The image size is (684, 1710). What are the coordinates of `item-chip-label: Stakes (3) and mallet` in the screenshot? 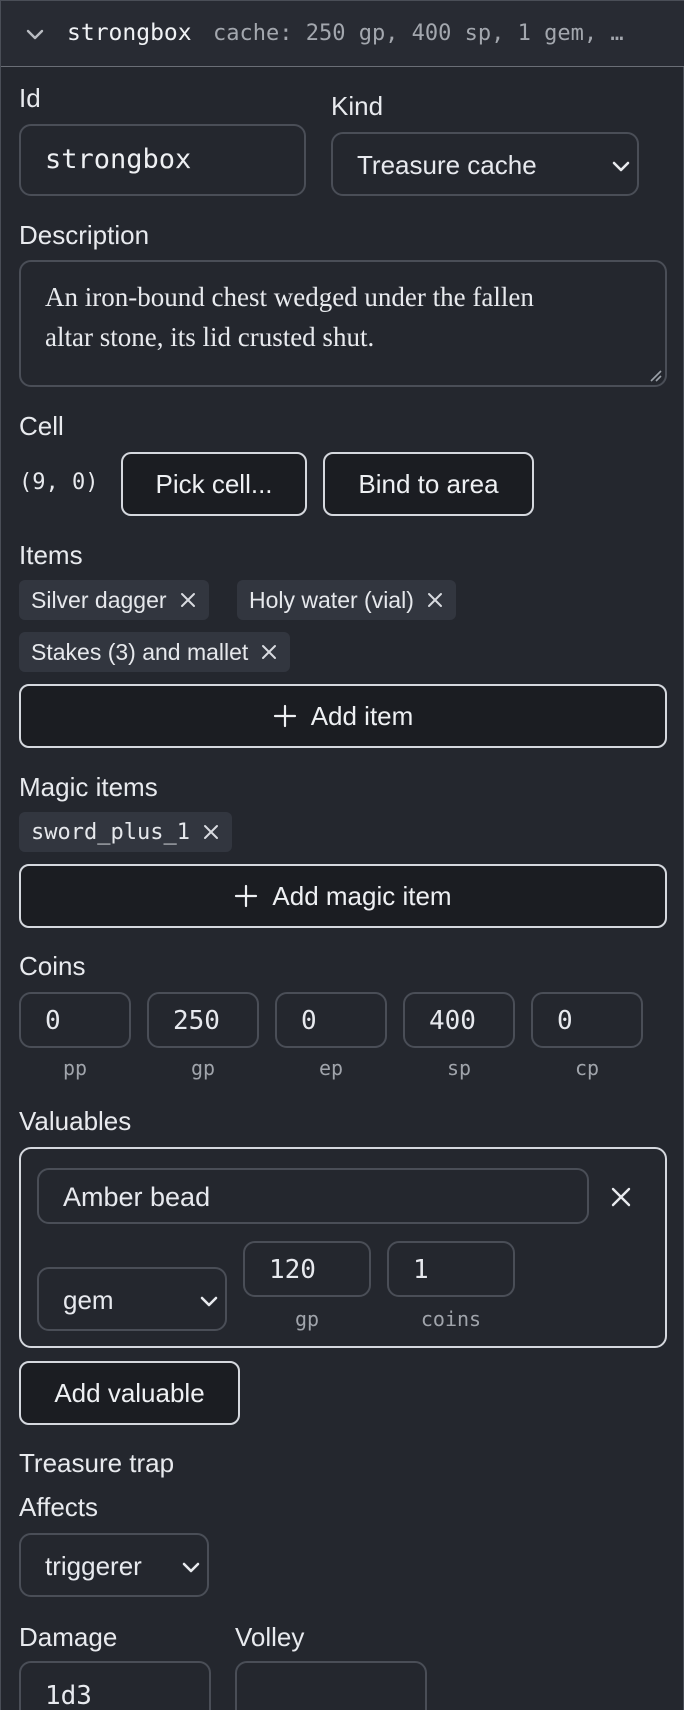 It's located at (140, 651).